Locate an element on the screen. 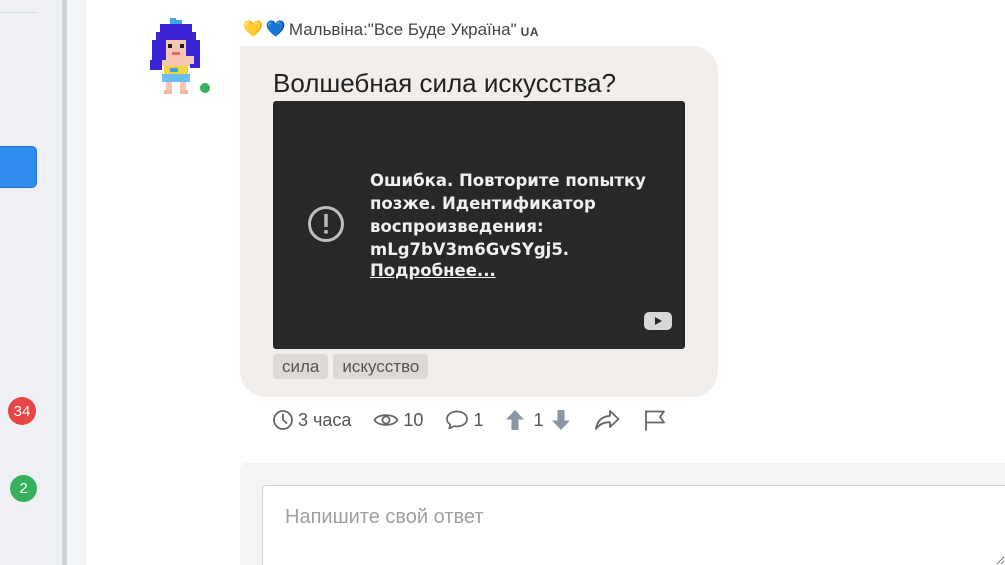  sidebar-active-item is located at coordinates (18, 167).